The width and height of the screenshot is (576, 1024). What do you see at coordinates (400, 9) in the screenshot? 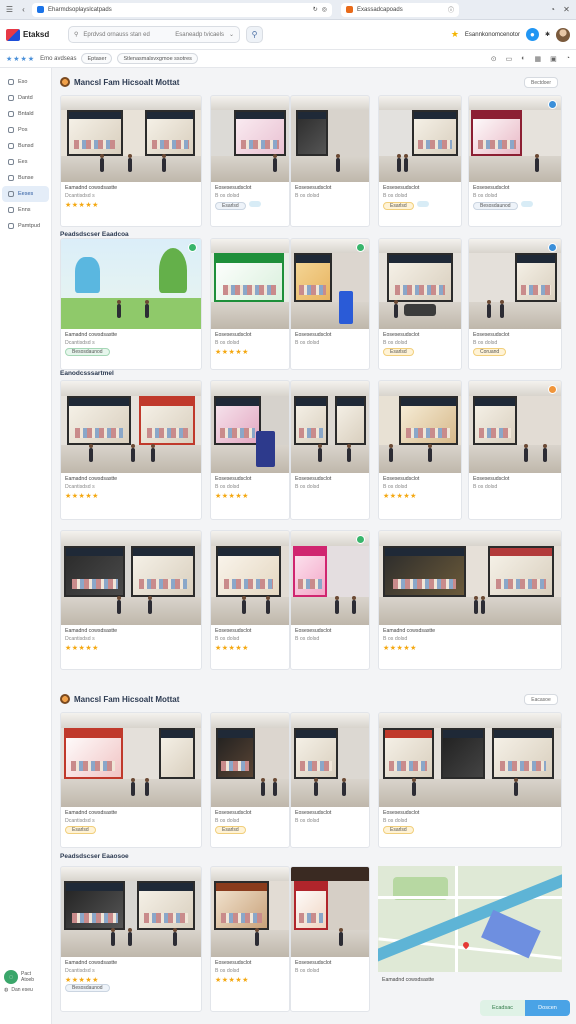
I see `browser-tab-second: Exassadcapoads ⓘ` at bounding box center [400, 9].